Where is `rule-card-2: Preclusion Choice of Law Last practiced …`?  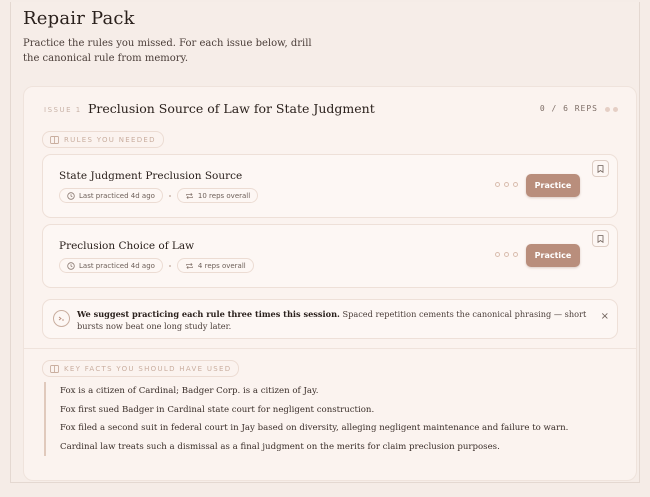
rule-card-2: Preclusion Choice of Law Last practiced … is located at coordinates (330, 256).